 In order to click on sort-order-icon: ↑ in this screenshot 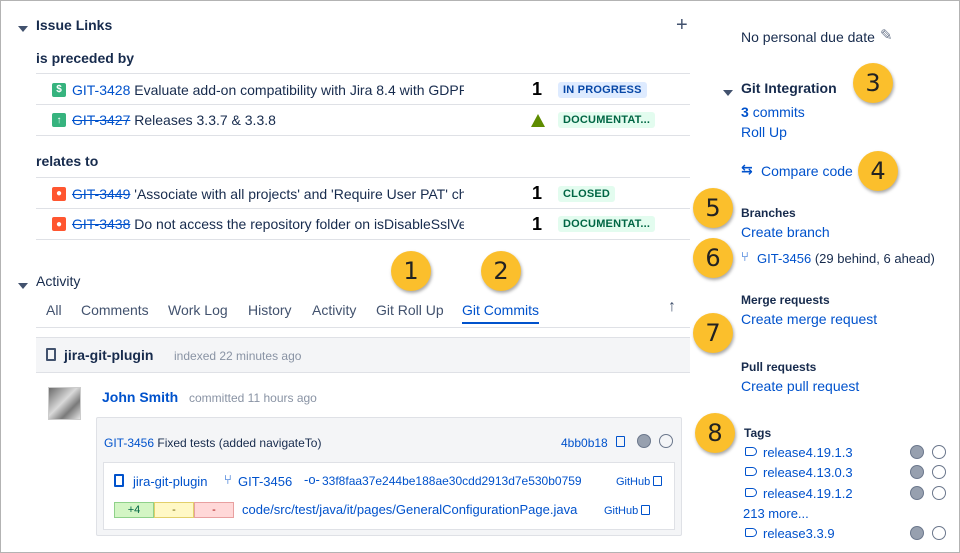, I will do `click(672, 307)`.